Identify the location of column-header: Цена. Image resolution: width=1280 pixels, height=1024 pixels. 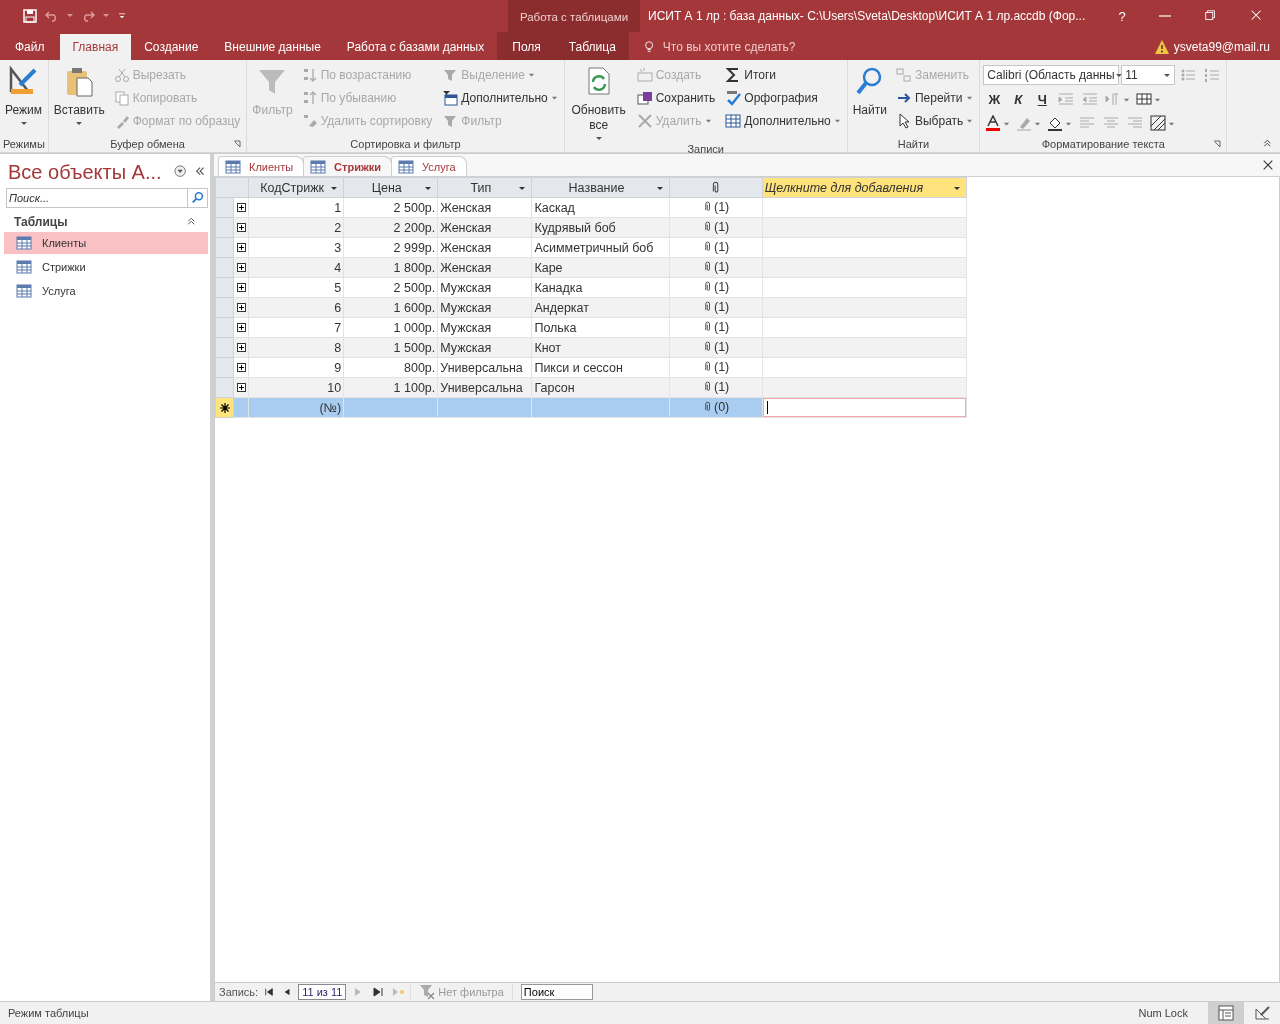
(390, 187).